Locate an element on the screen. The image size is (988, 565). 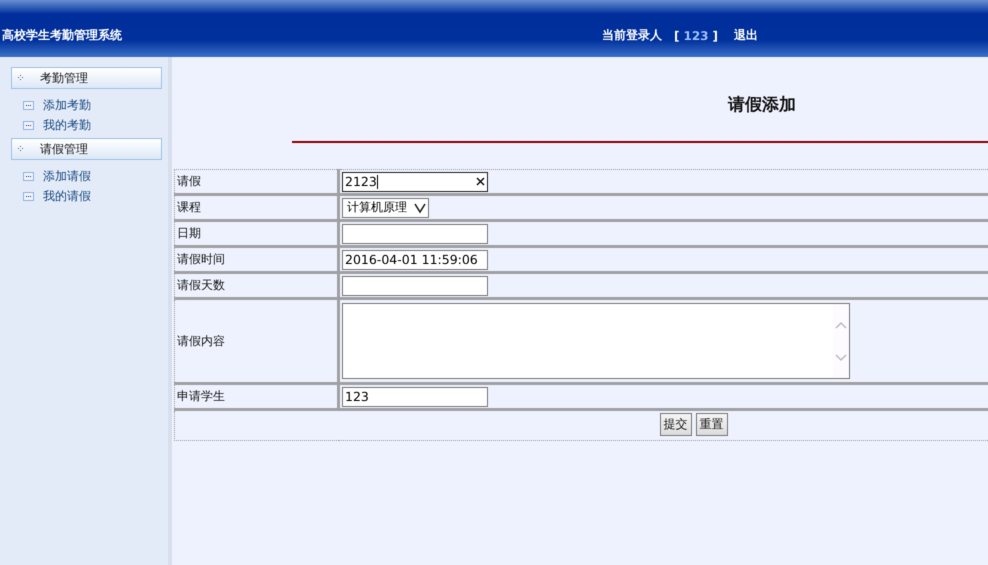
chevron-down-icon is located at coordinates (420, 207).